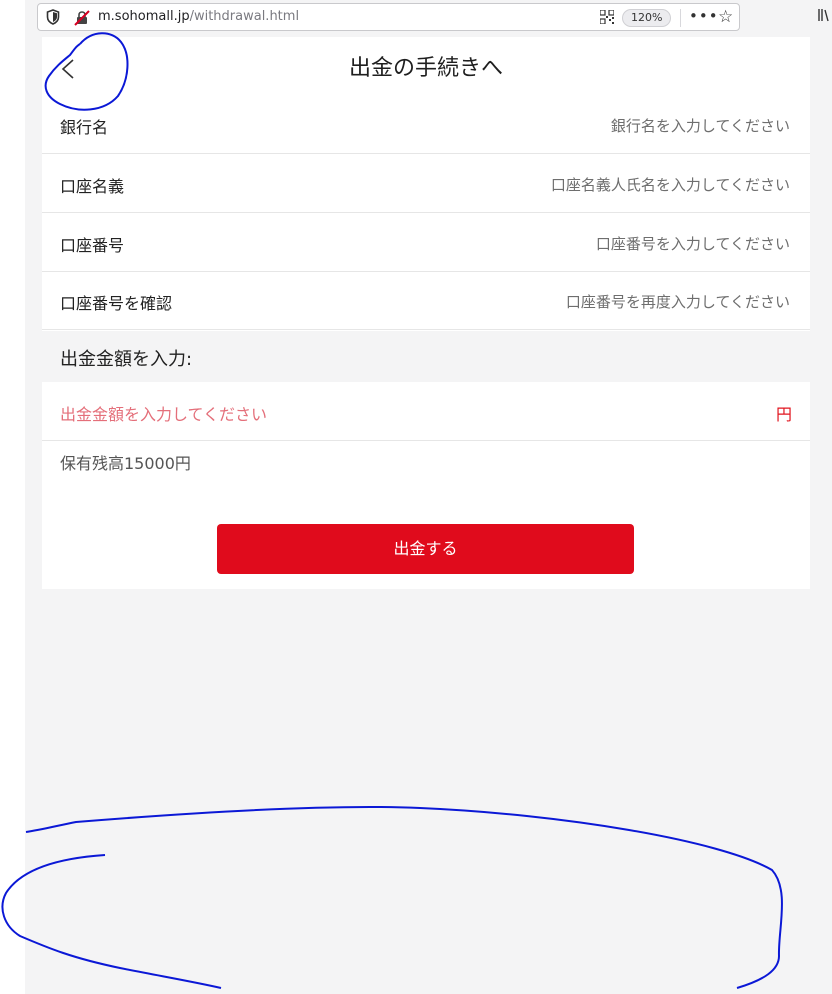  Describe the element at coordinates (163, 413) in the screenshot. I see `amount-input: 出金金額を入力してください` at that location.